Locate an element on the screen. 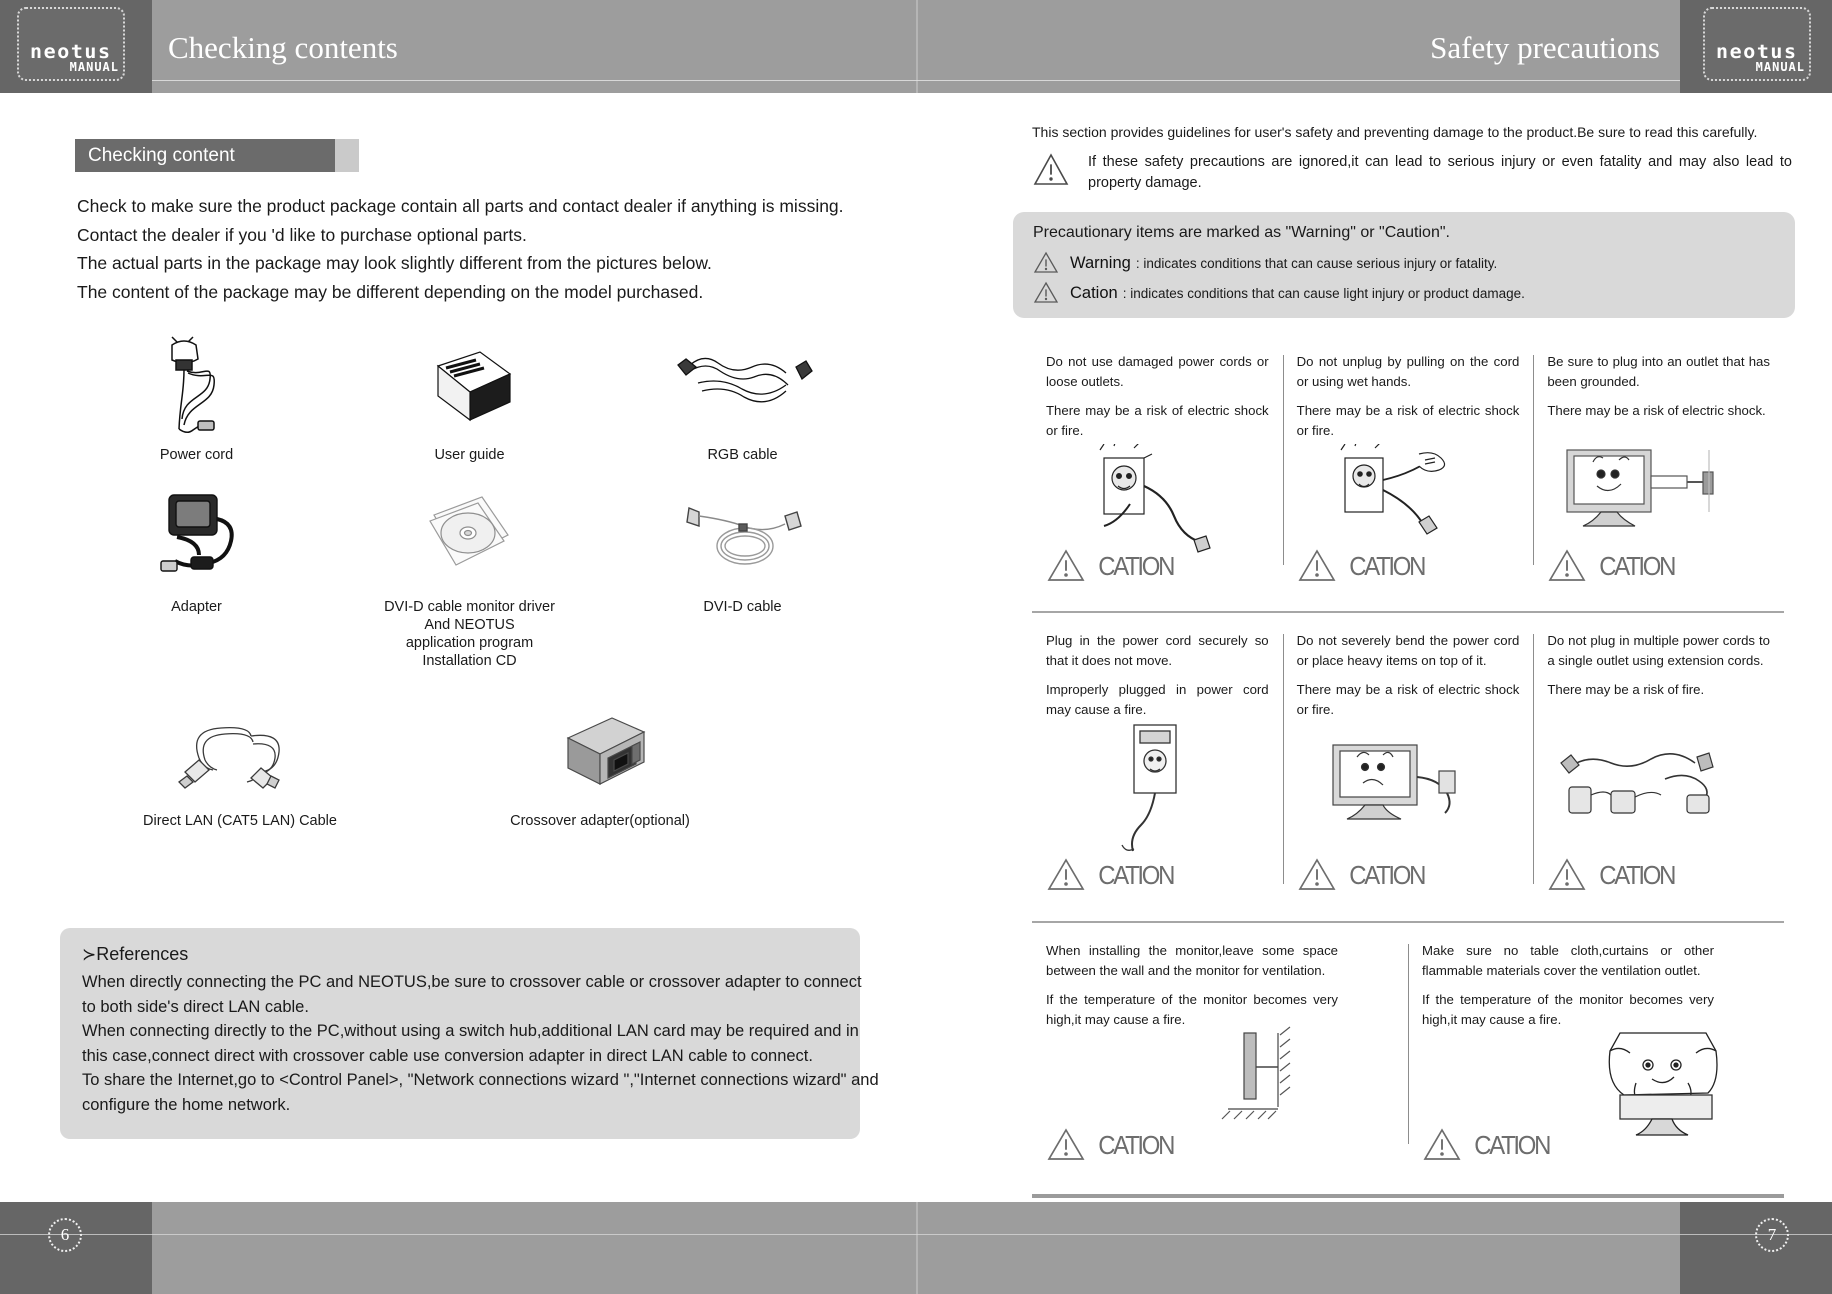 The image size is (1832, 1294). warning-triangle-icon is located at coordinates (1051, 170).